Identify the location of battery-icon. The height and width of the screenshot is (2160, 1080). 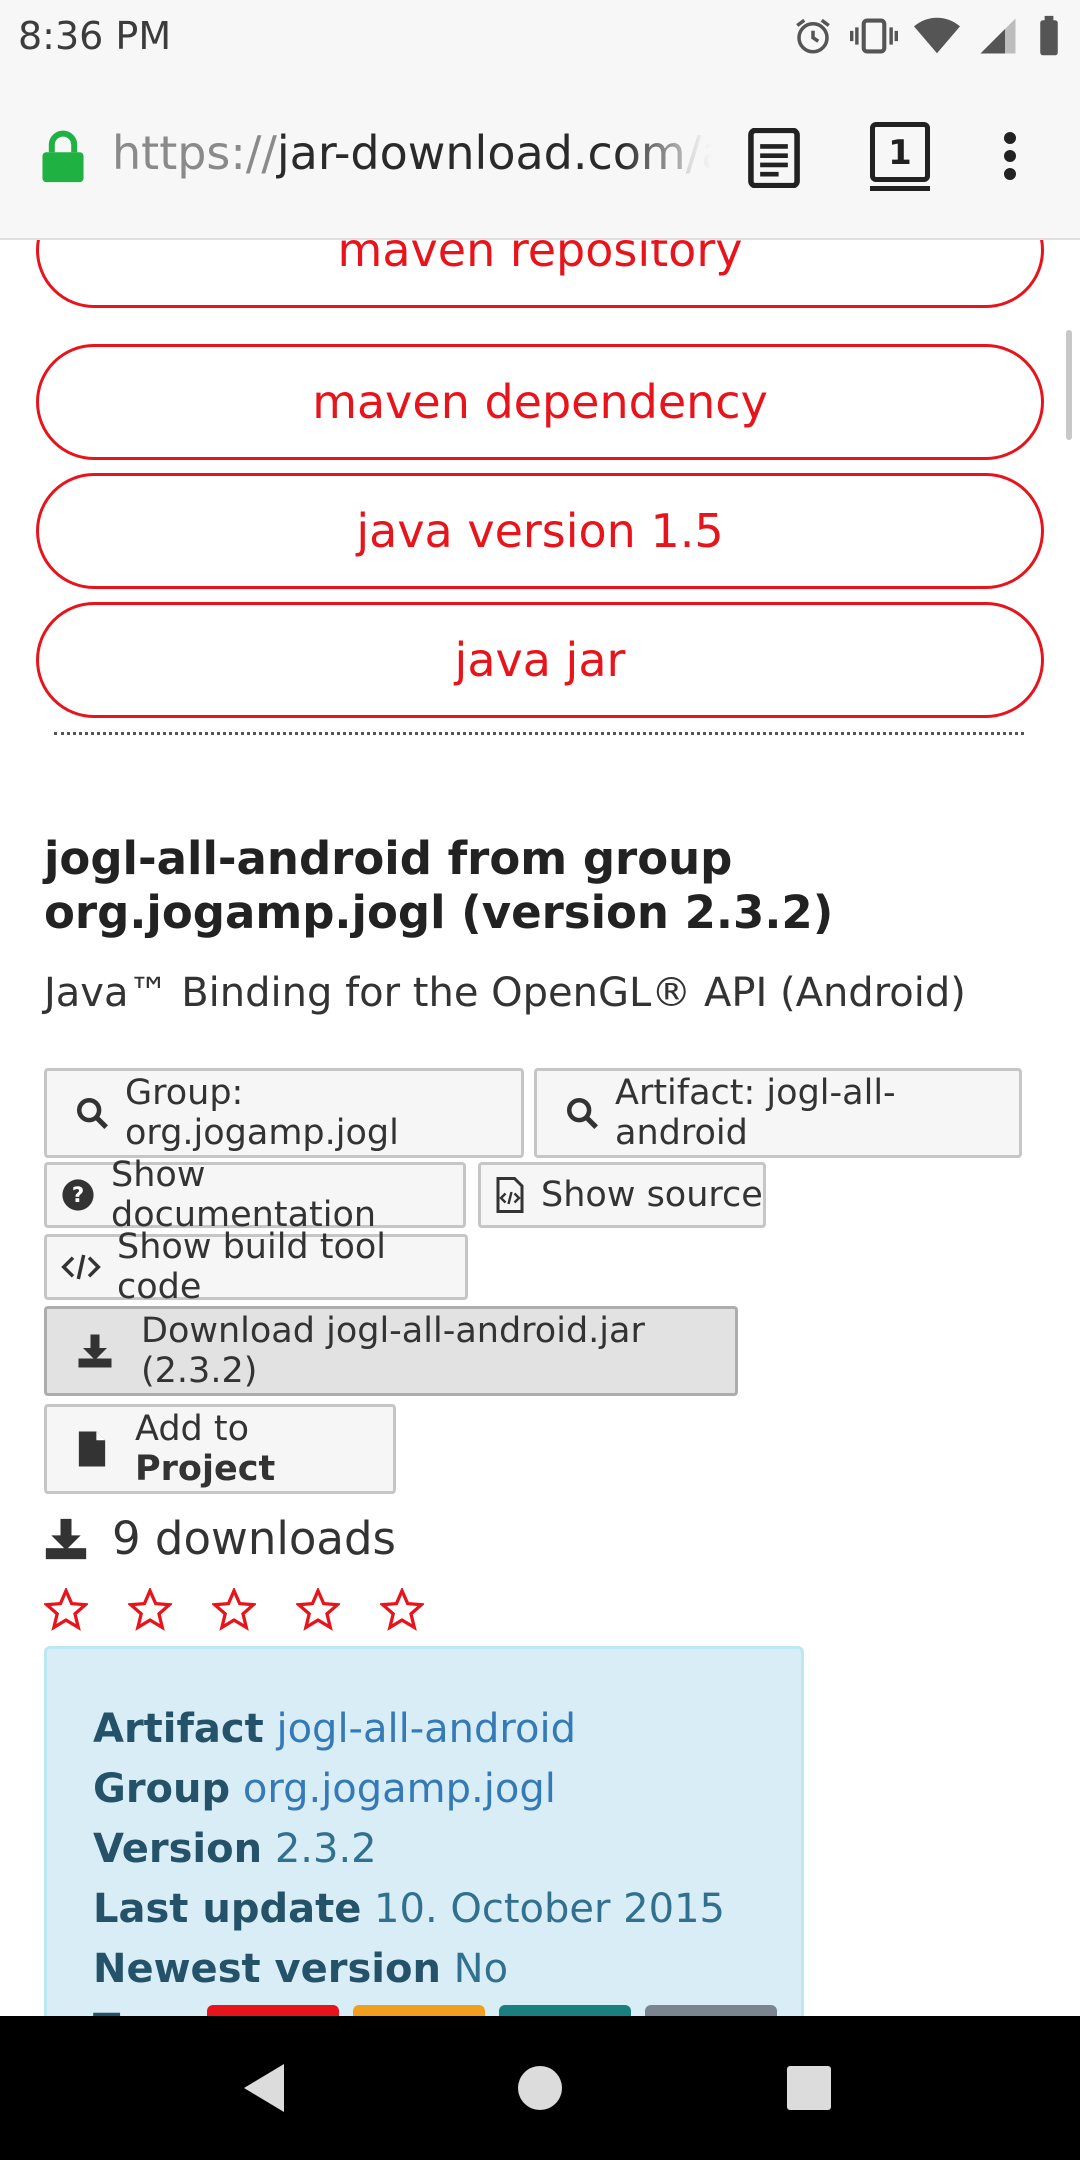
(1049, 35).